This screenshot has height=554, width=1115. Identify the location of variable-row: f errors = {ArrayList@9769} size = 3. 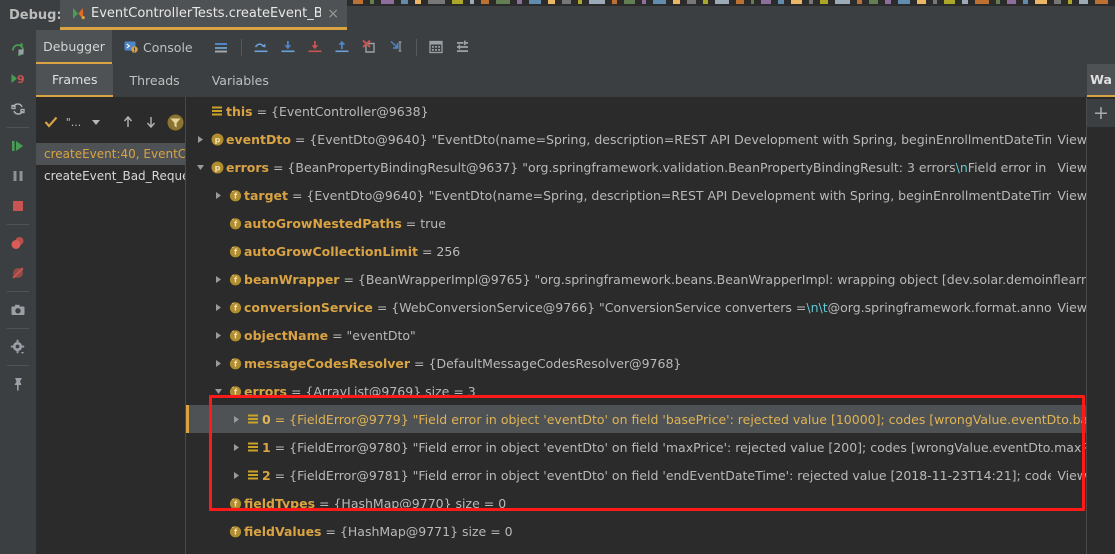
(636, 391).